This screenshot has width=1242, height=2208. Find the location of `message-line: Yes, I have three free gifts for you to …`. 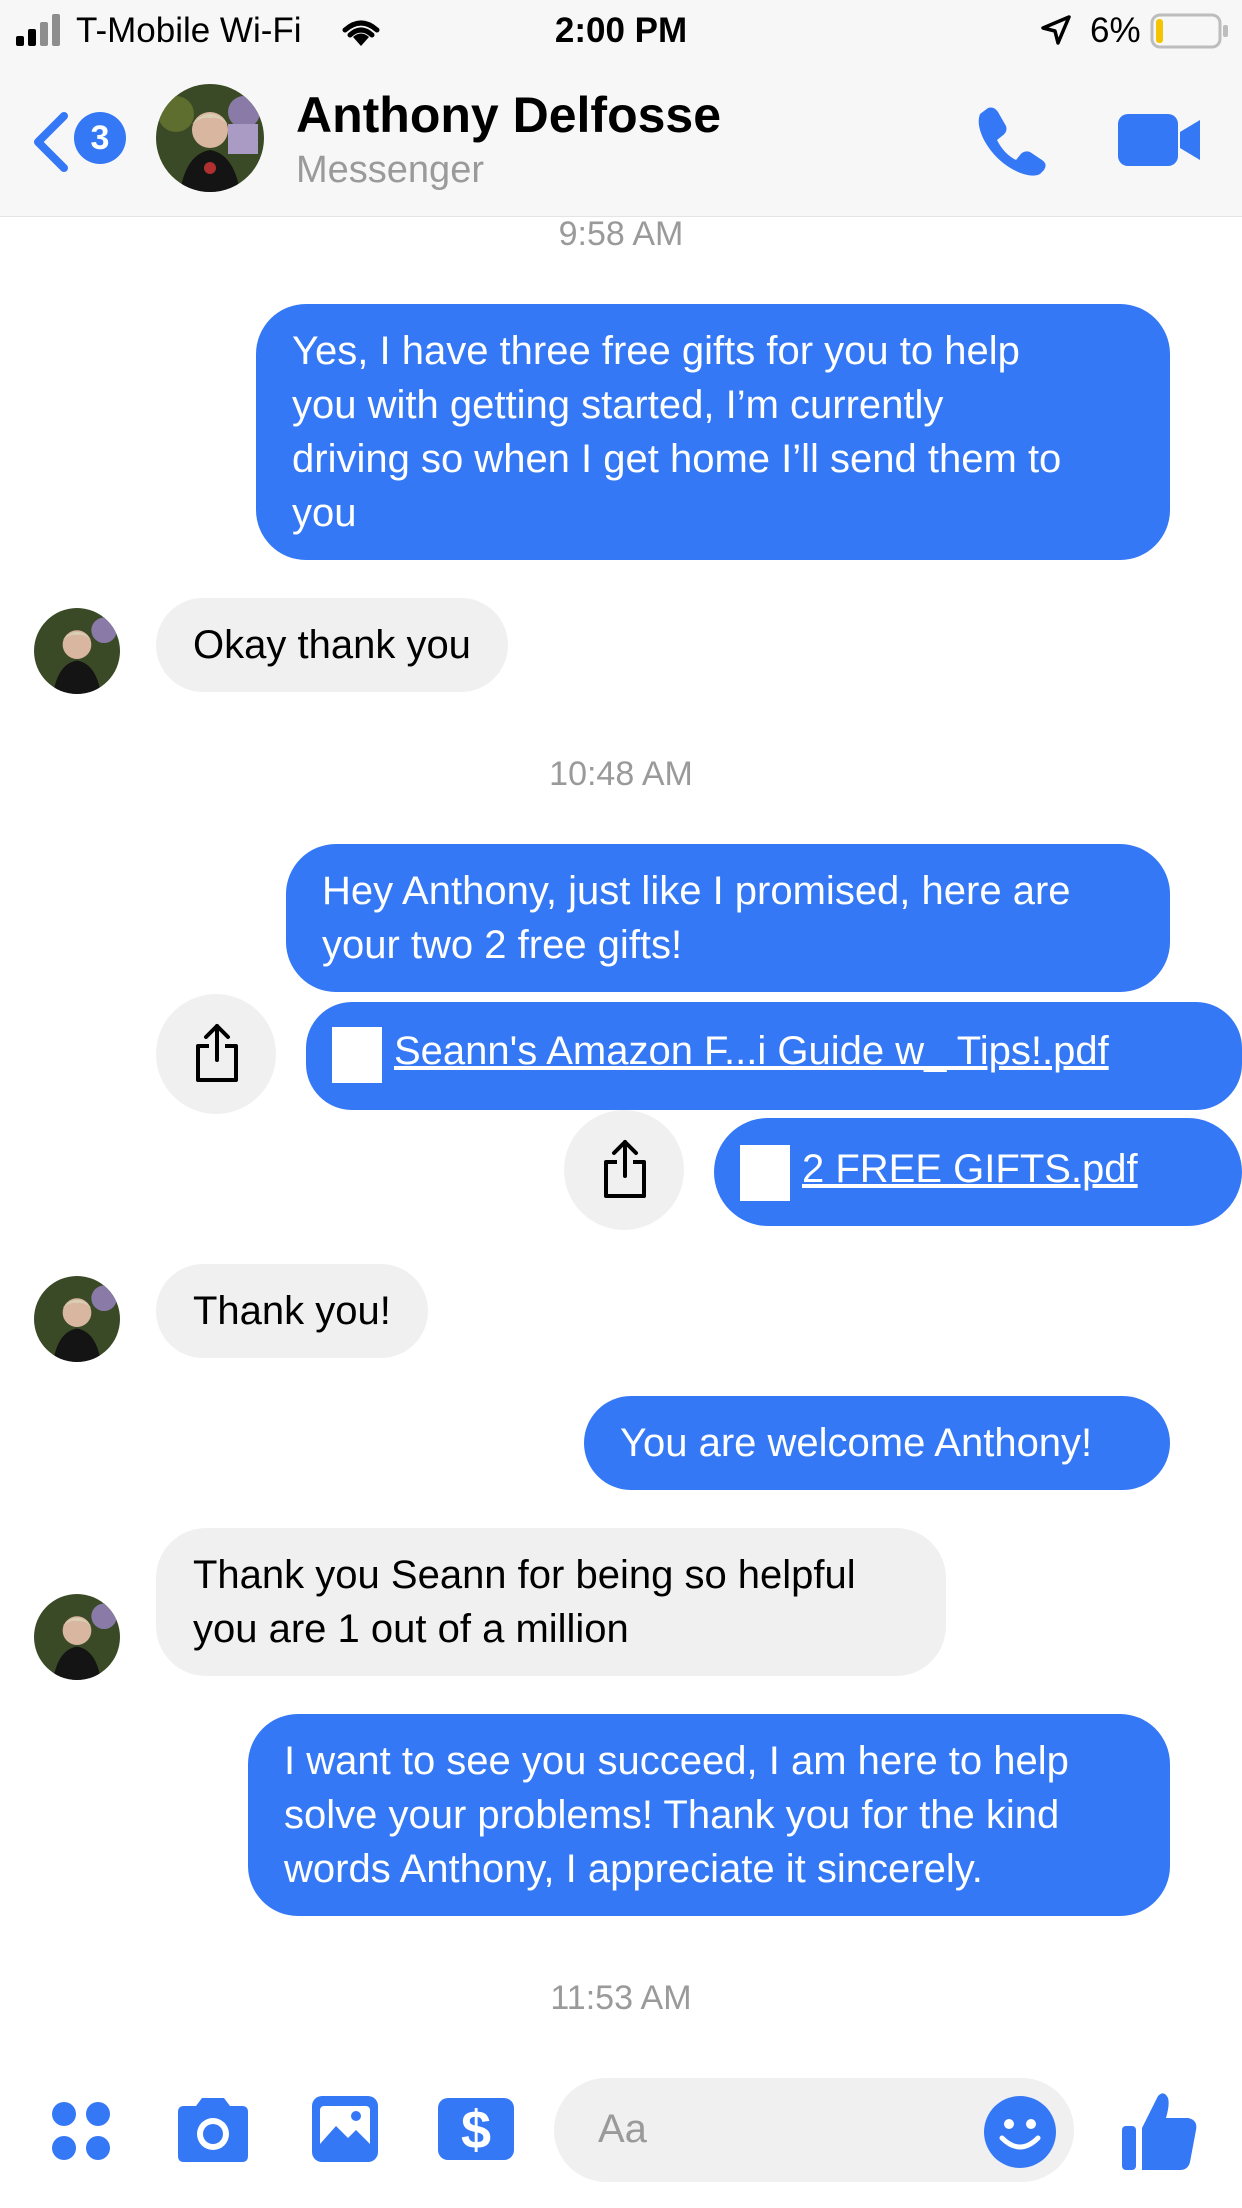

message-line: Yes, I have three free gifts for you to … is located at coordinates (656, 351).